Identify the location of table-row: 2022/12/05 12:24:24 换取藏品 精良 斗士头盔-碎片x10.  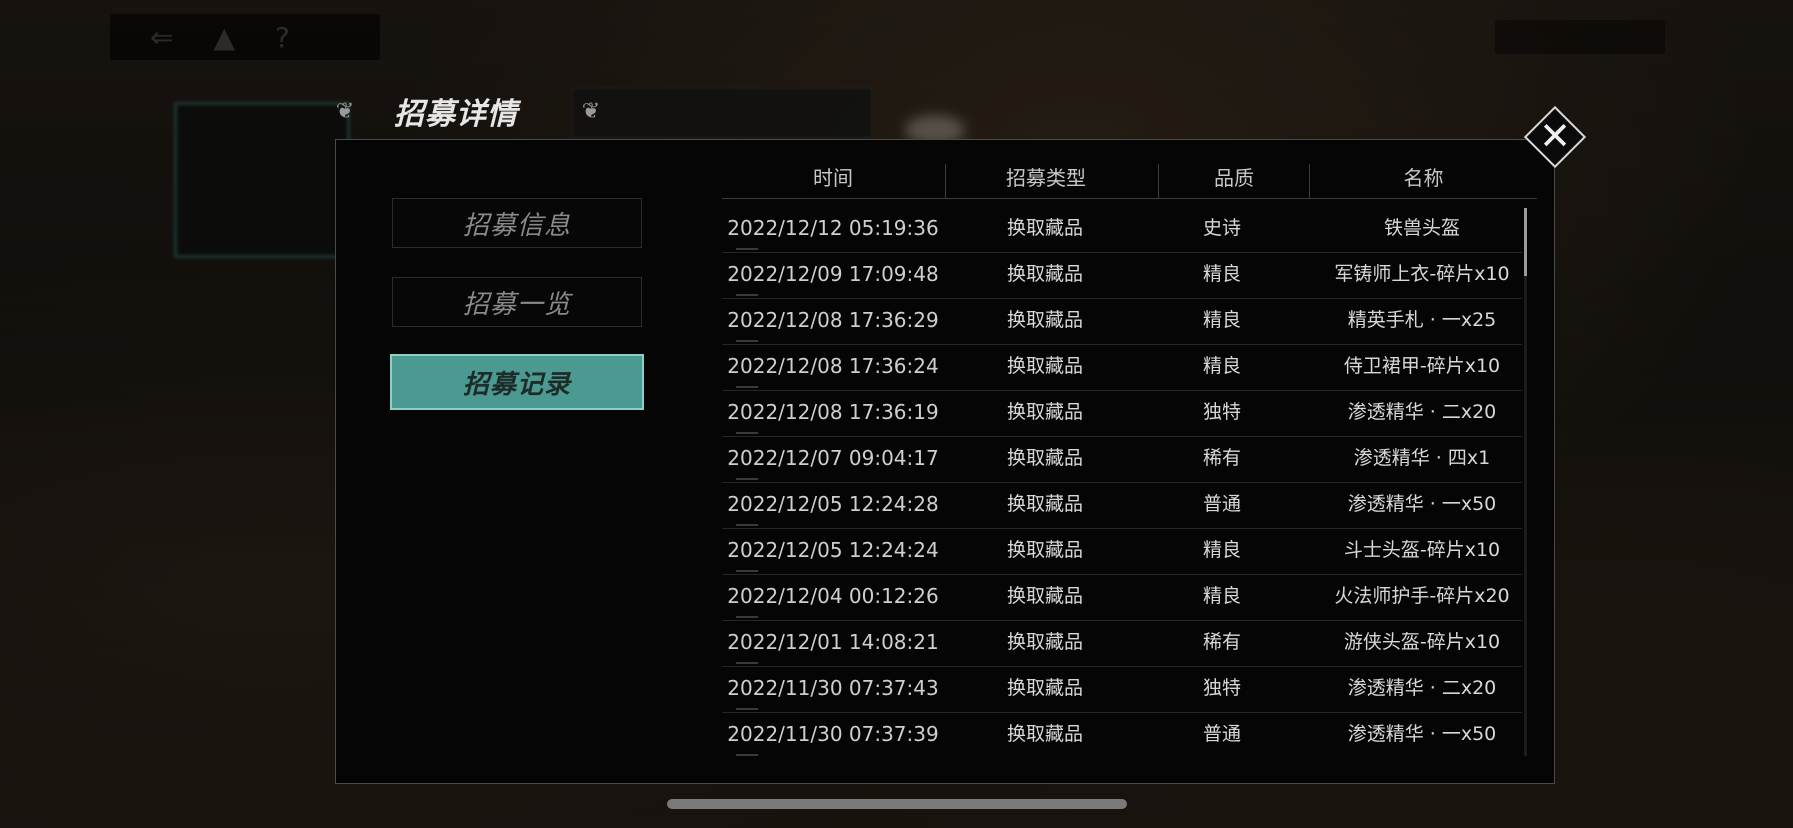
(1122, 551).